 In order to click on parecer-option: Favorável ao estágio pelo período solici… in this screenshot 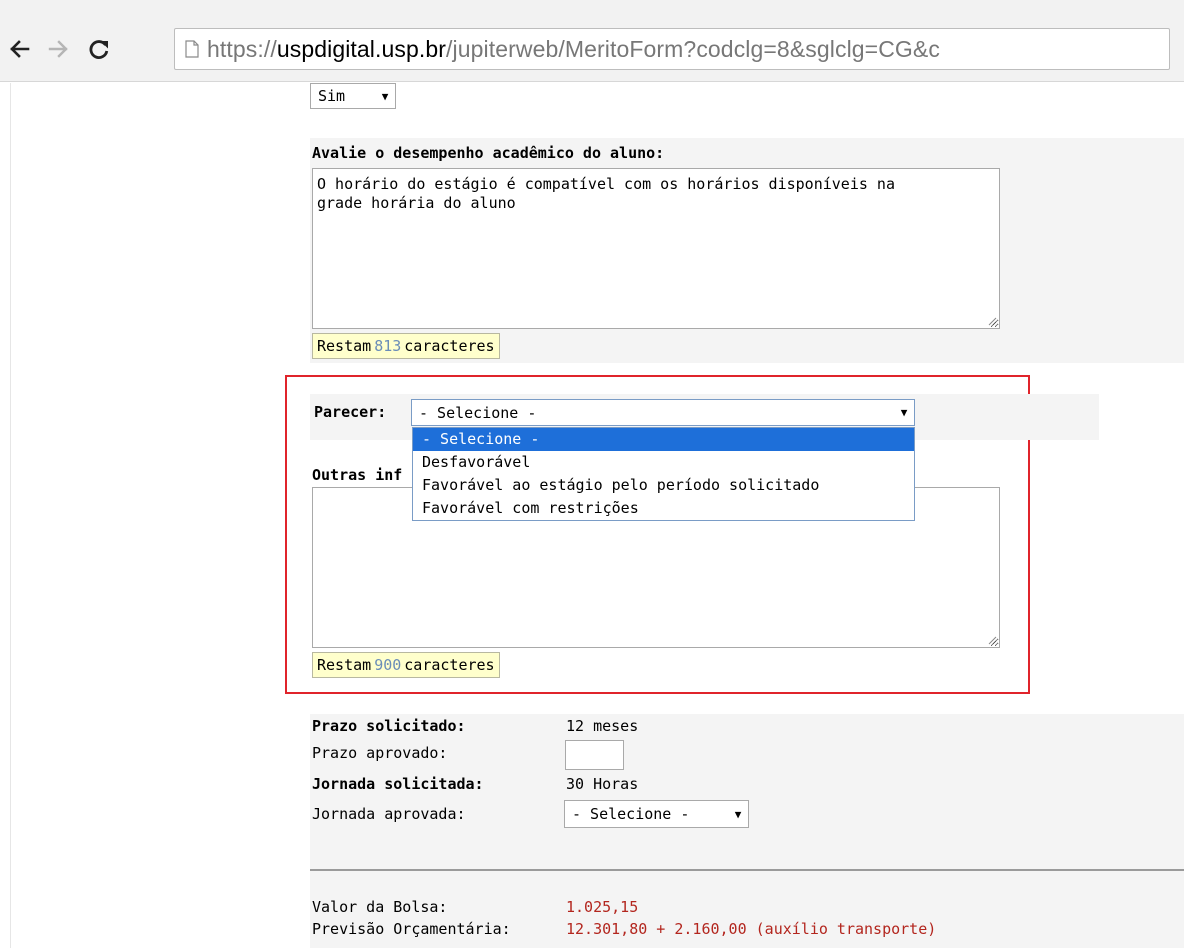, I will do `click(663, 485)`.